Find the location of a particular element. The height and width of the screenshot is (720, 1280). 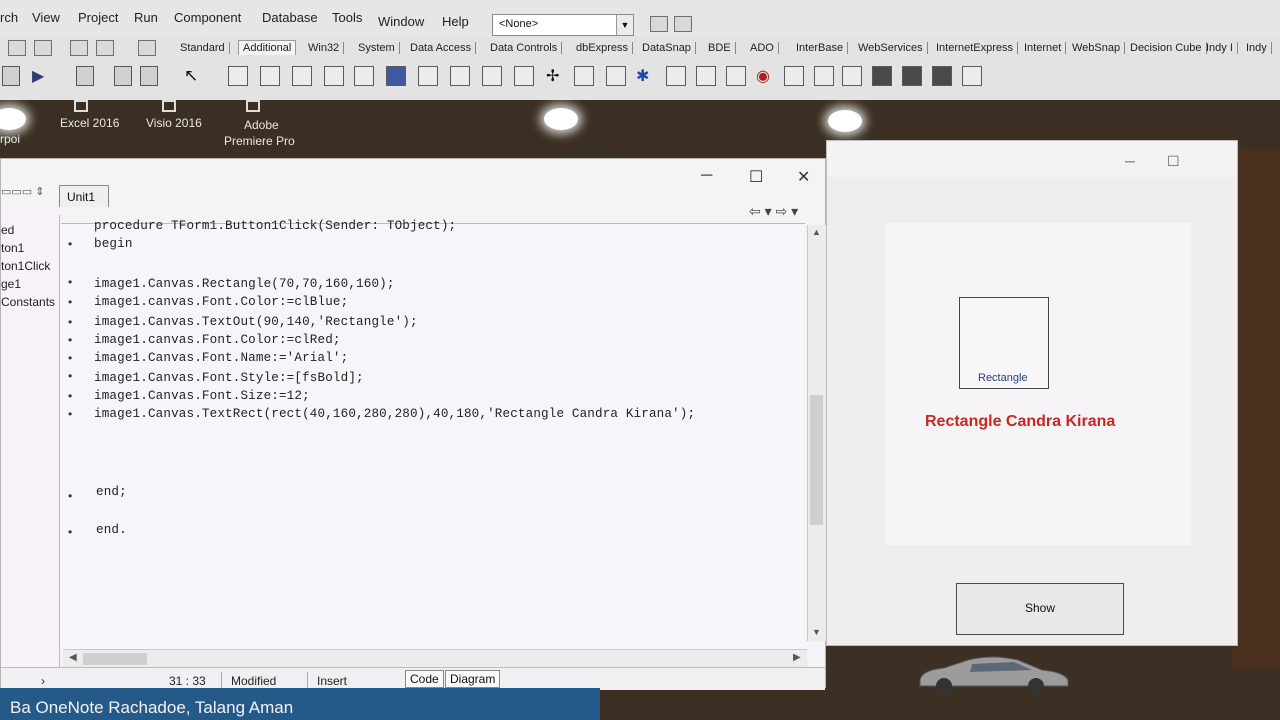

menu-help: Help is located at coordinates (455, 21).